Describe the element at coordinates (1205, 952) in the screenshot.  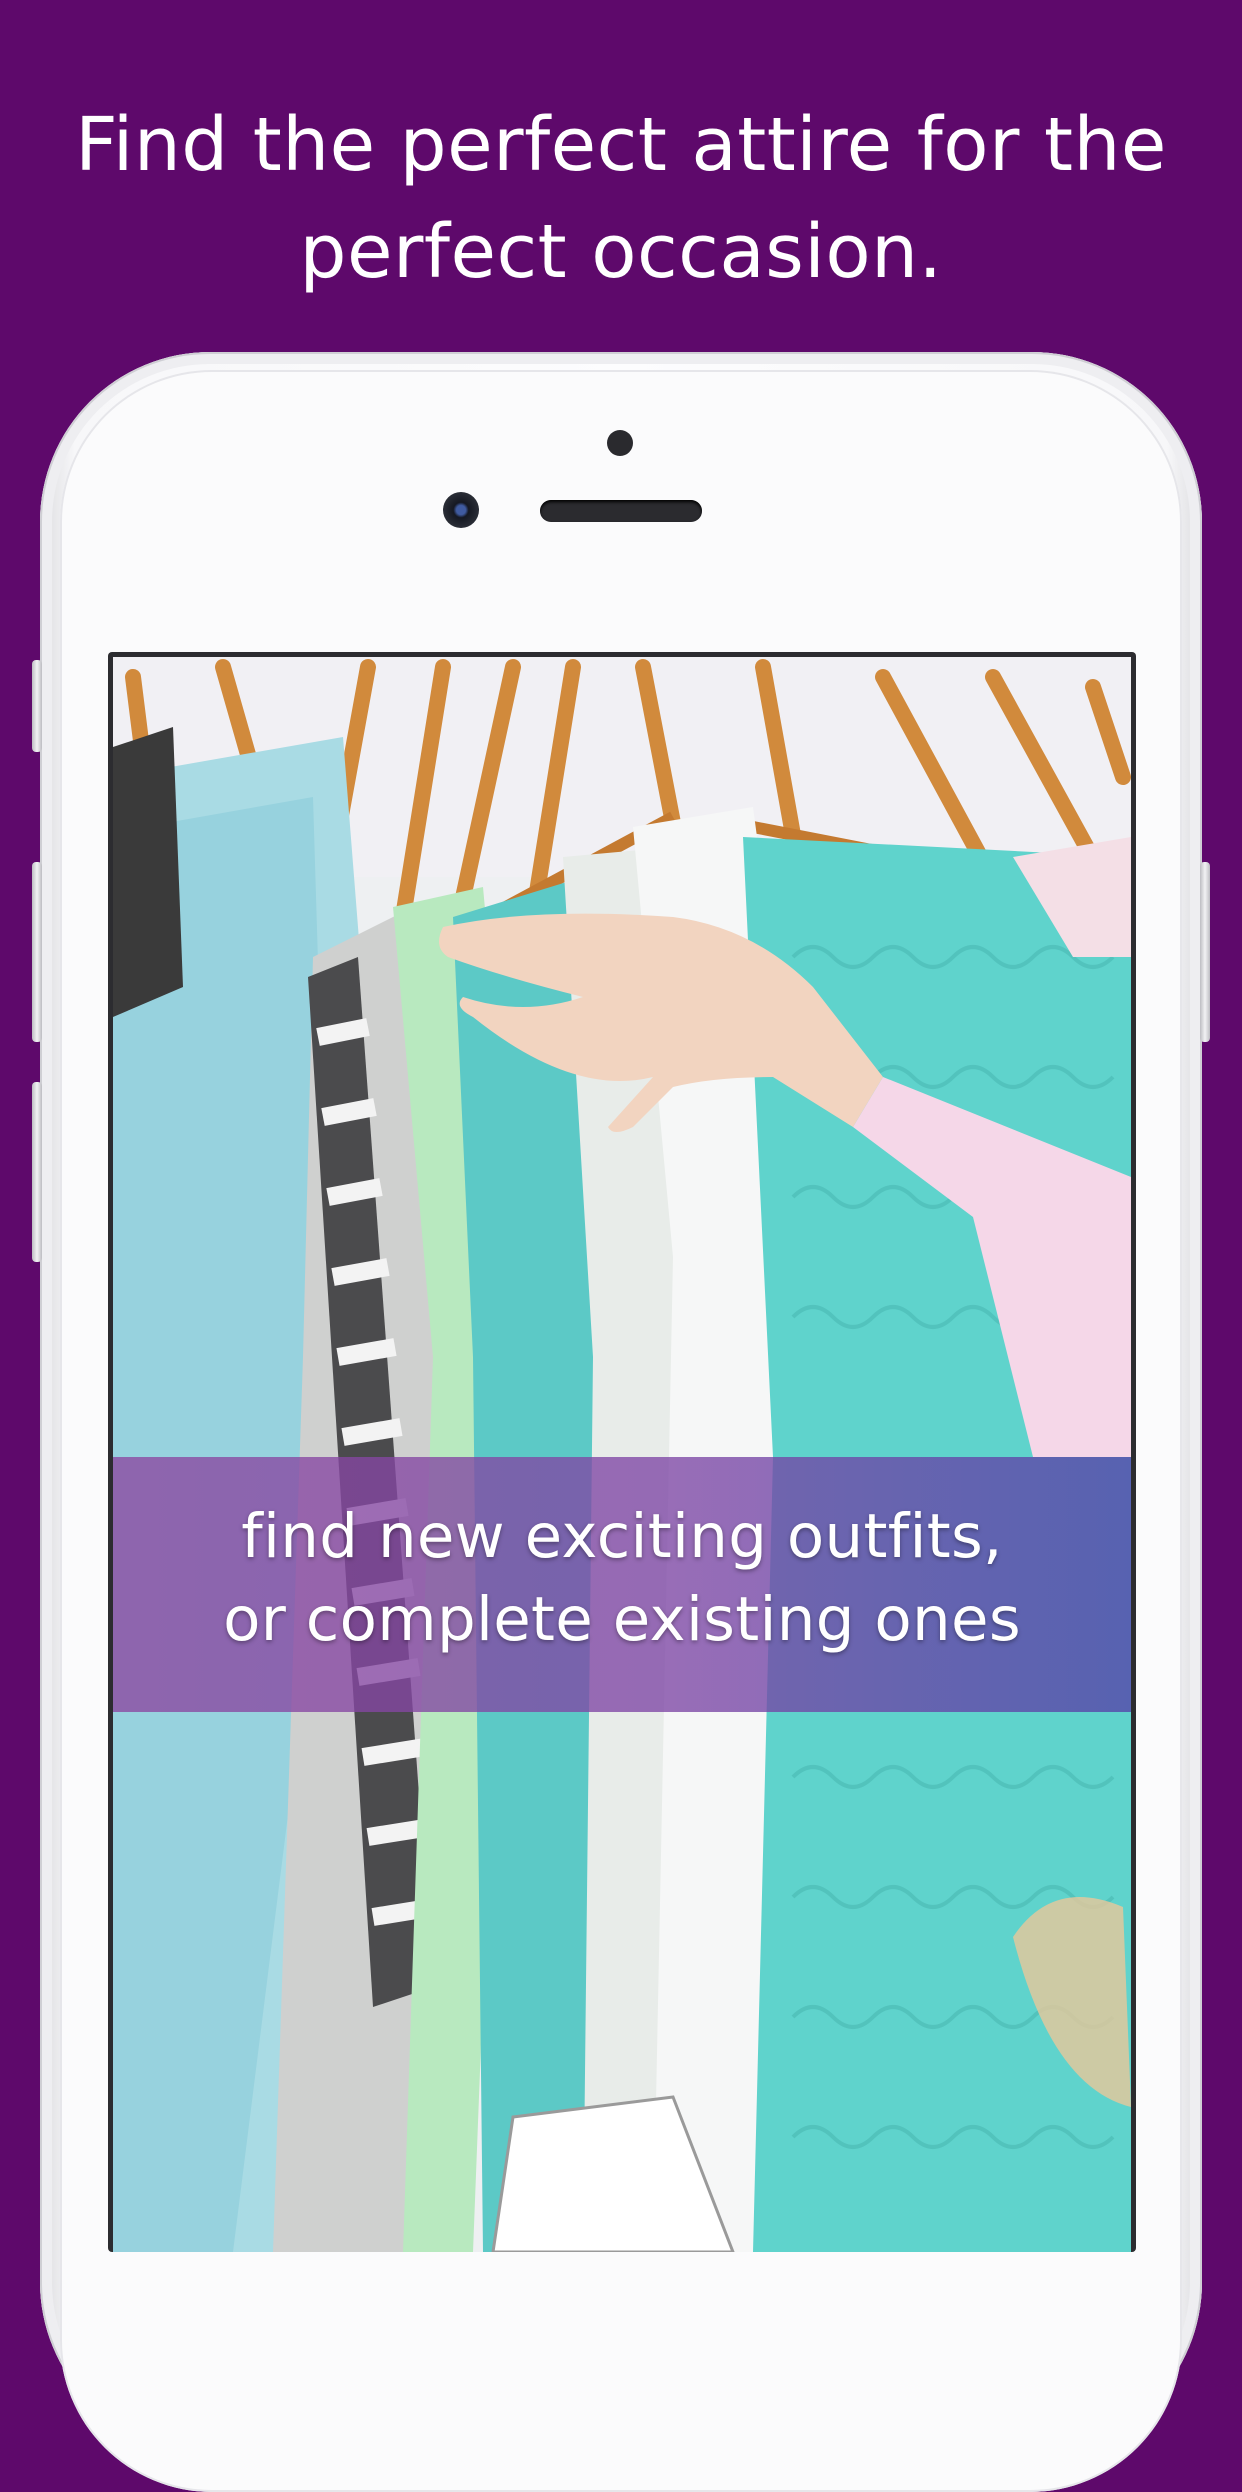
I see `power-button` at that location.